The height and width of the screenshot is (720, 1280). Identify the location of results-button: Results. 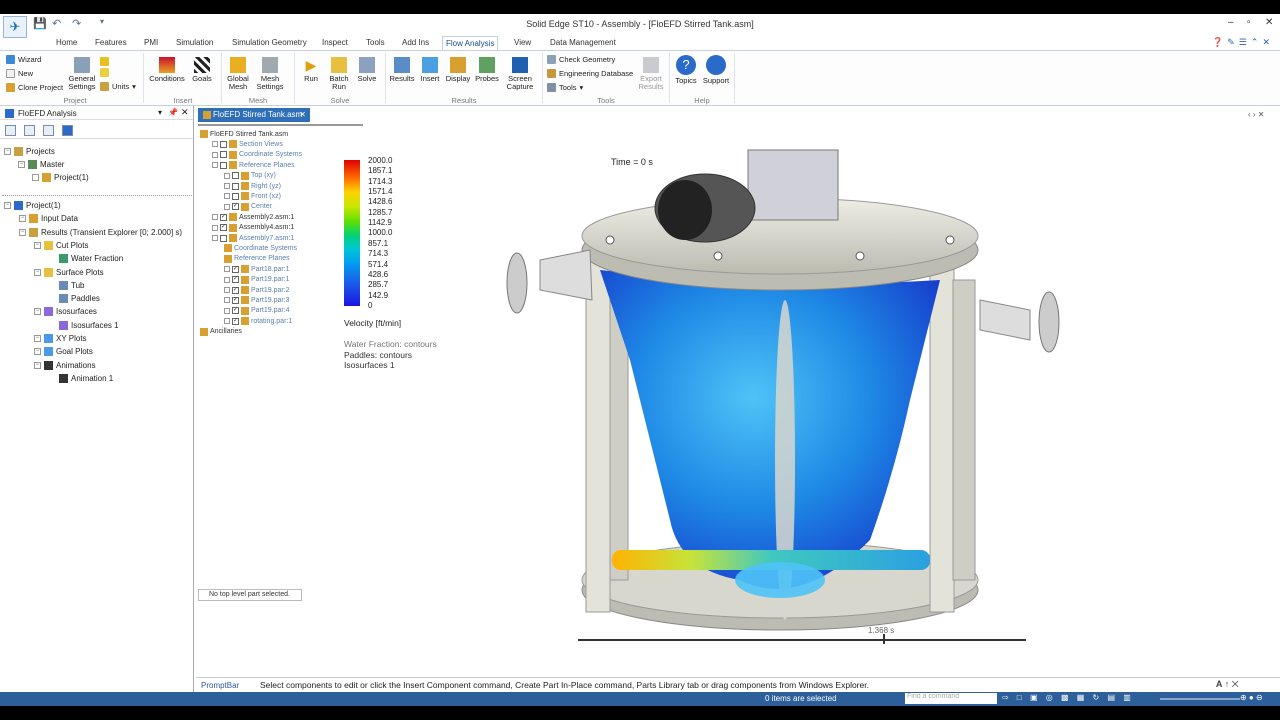
(402, 70).